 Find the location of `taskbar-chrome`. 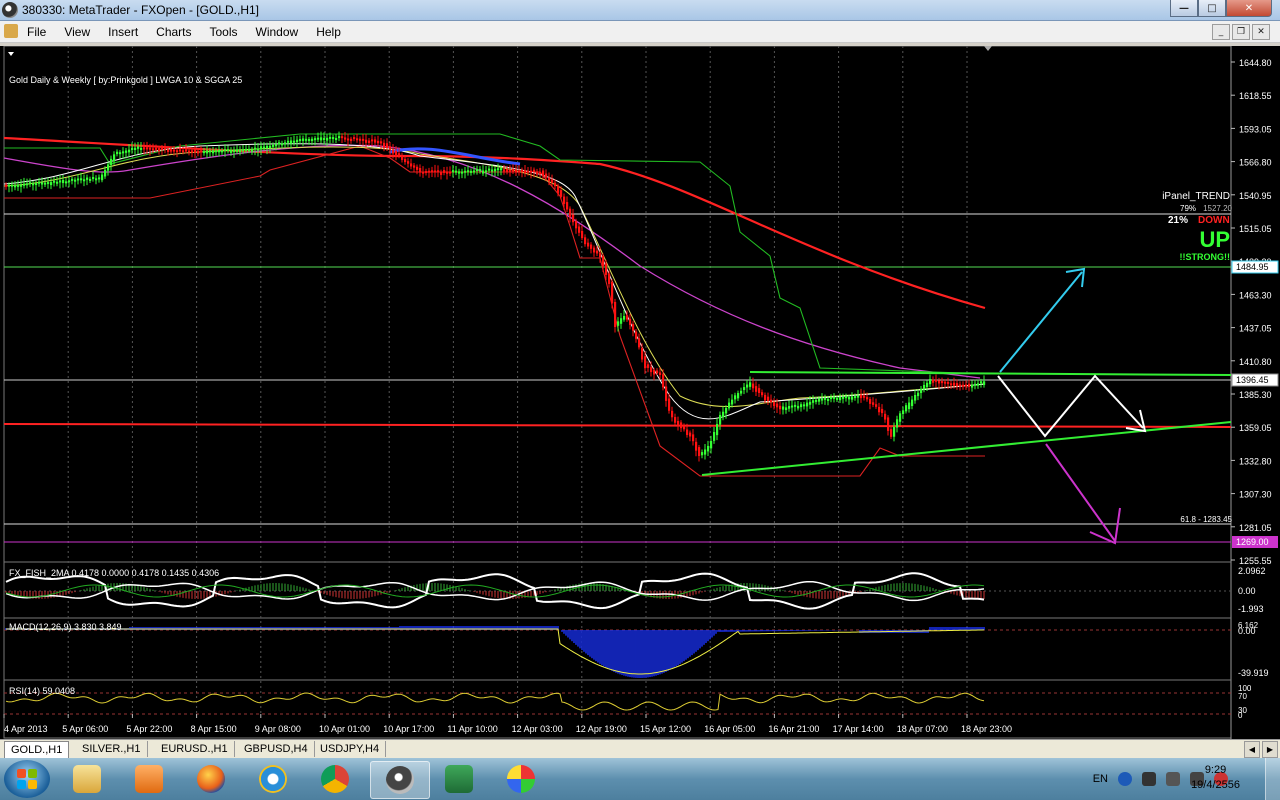

taskbar-chrome is located at coordinates (335, 779).